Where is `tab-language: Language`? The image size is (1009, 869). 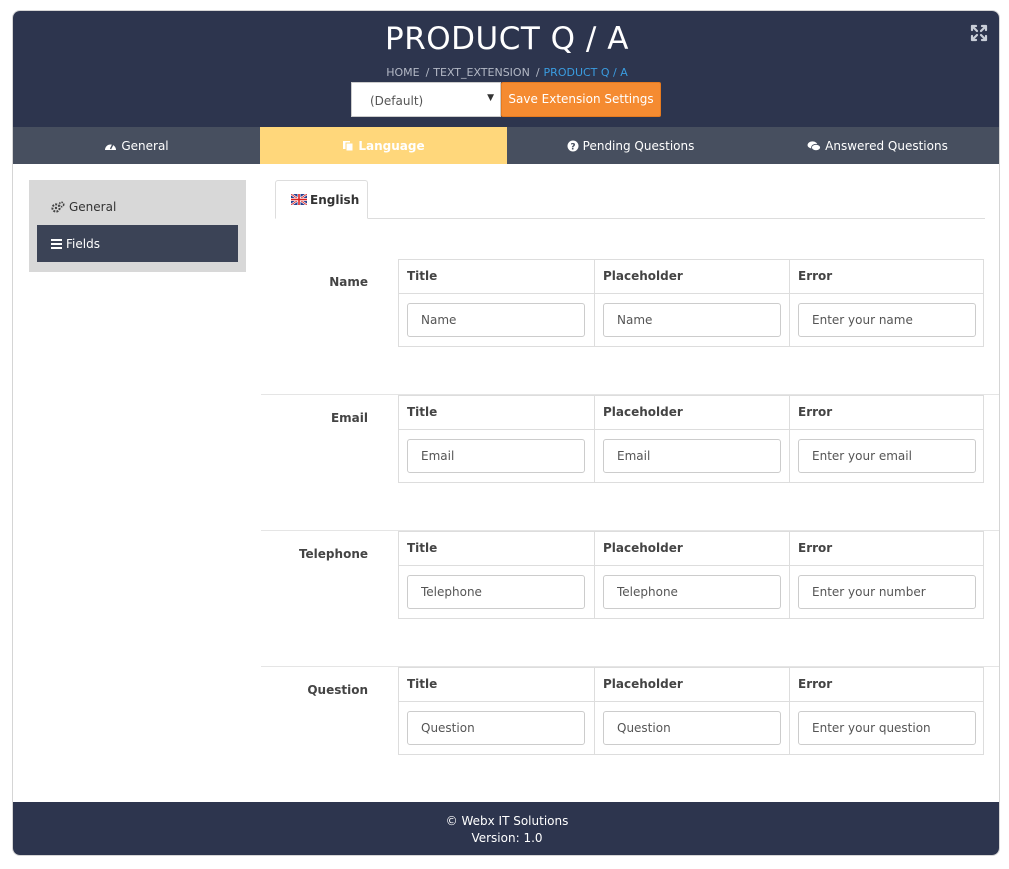 tab-language: Language is located at coordinates (383, 145).